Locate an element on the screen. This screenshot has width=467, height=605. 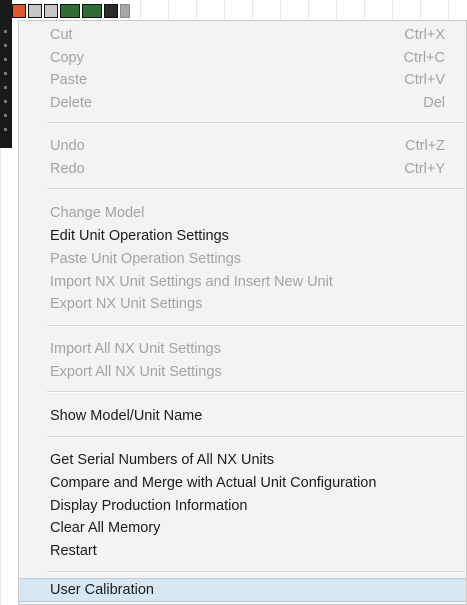
menu-item-change-model: Change Model is located at coordinates (242, 213).